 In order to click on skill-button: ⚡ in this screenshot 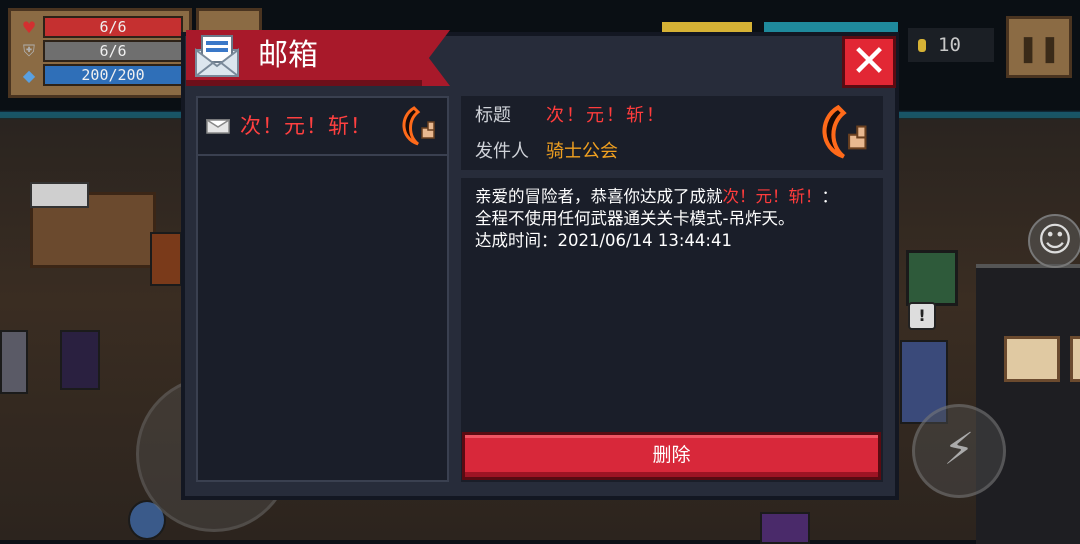, I will do `click(959, 451)`.